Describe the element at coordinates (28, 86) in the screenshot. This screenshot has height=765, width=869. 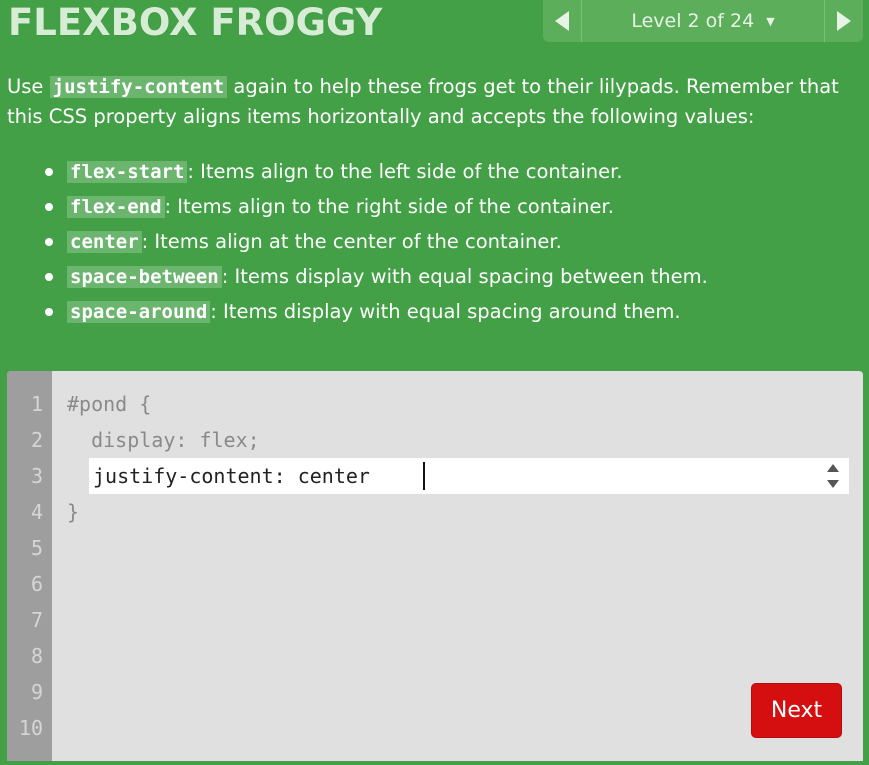
I see `intro-text: Use` at that location.